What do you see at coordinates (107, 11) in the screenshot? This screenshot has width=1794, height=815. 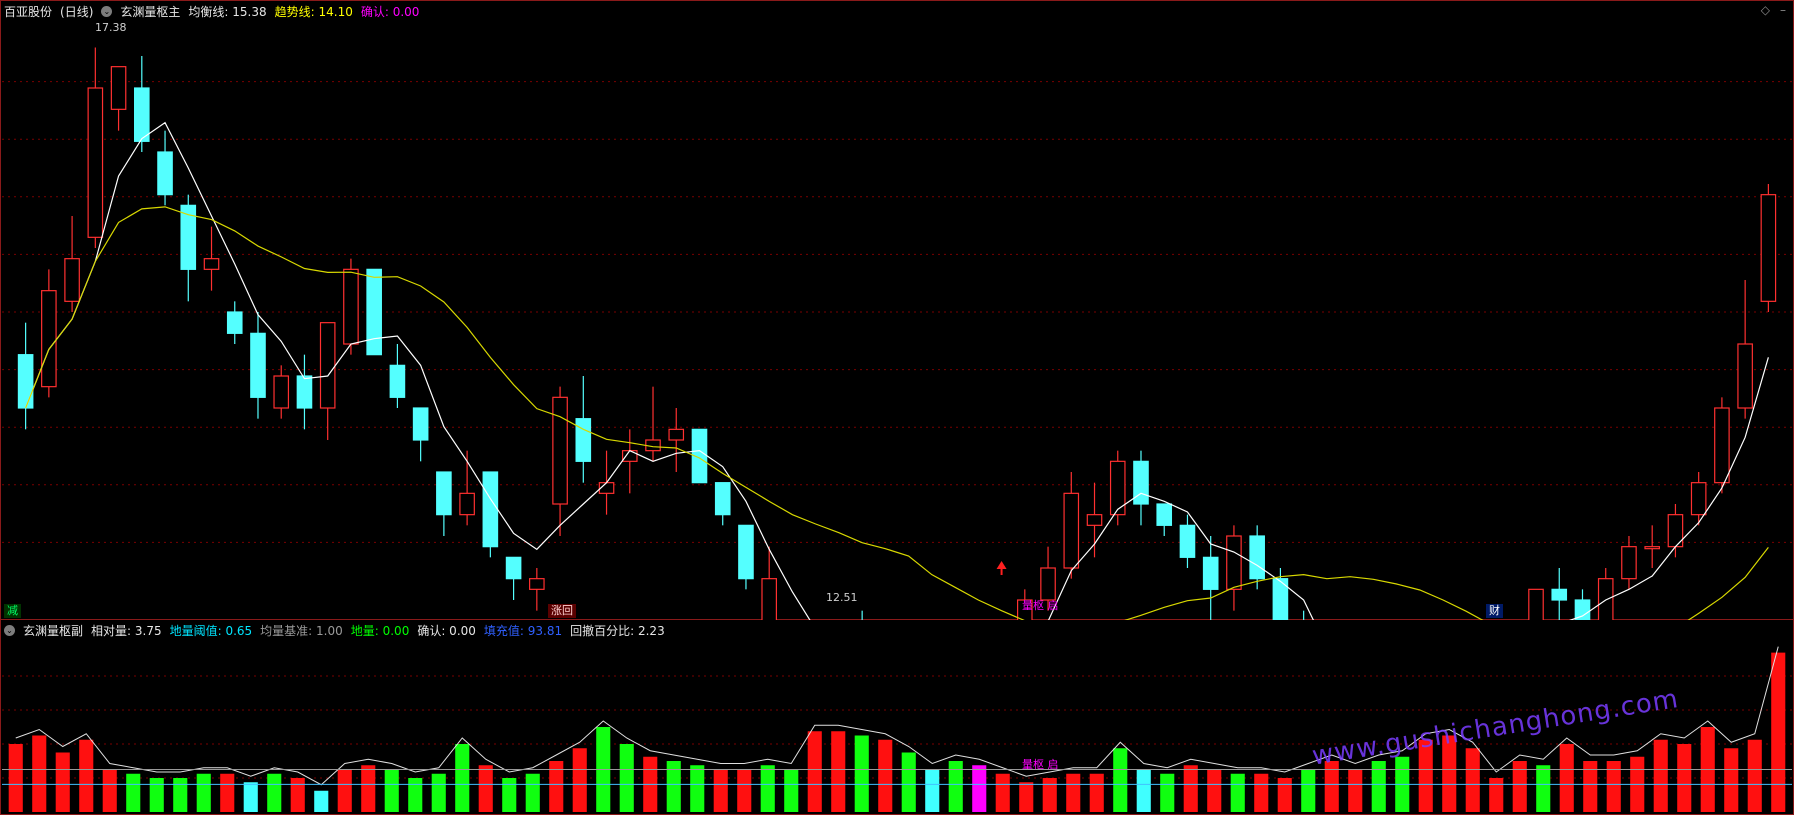 I see `indicator-toggle-icon: ⌄` at bounding box center [107, 11].